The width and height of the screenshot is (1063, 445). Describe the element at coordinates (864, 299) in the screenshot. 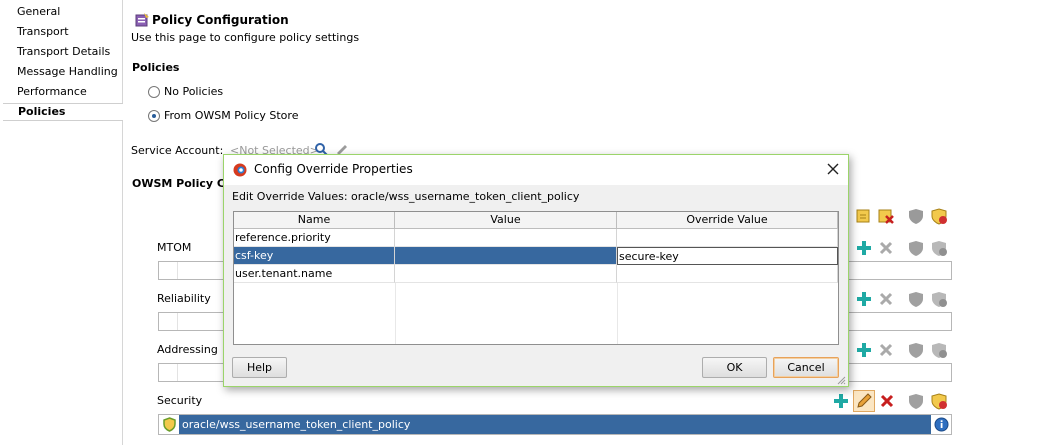

I see `reliability-add-icon` at that location.